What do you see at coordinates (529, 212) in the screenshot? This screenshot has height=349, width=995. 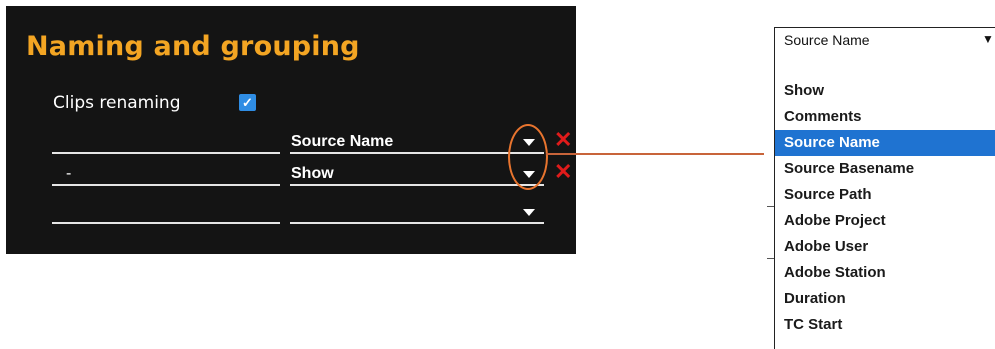 I see `caret-down-icon` at bounding box center [529, 212].